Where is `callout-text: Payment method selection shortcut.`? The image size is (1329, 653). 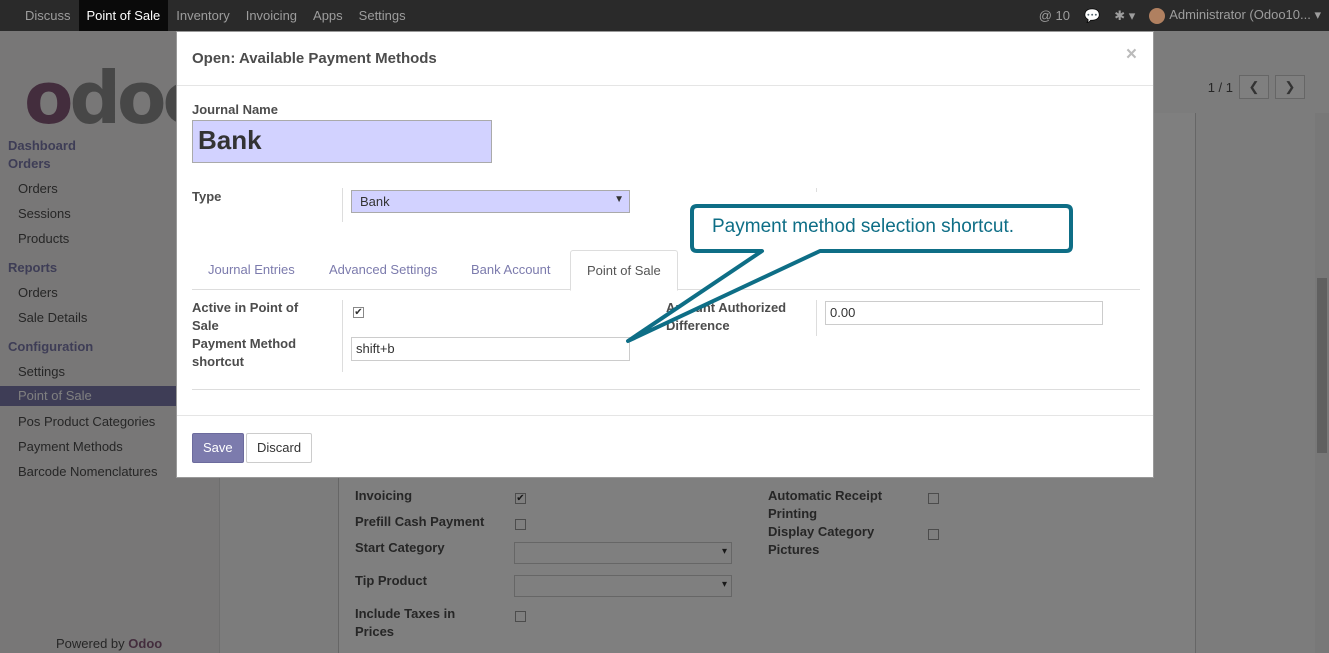 callout-text: Payment method selection shortcut. is located at coordinates (863, 226).